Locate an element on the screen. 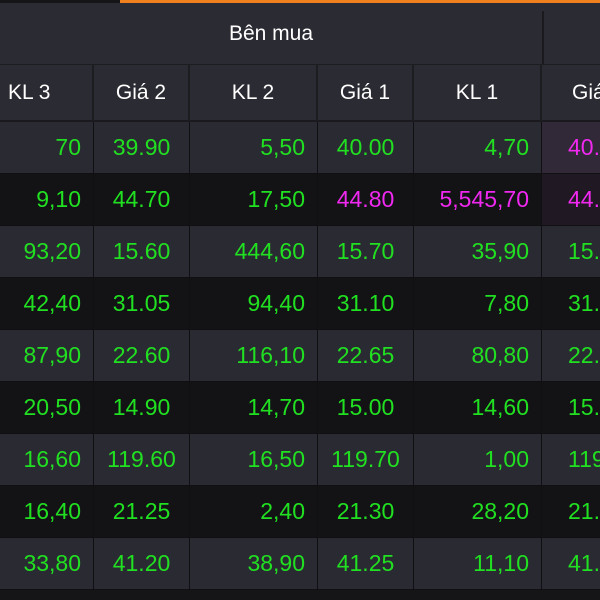  table-row: 33,80 41.20 38,90 41.25 11,10 41. is located at coordinates (300, 564).